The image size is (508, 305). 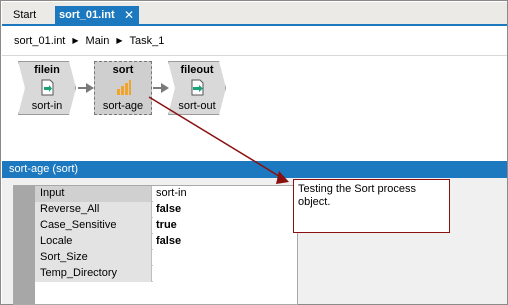 I want to click on file-output-icon, so click(x=197, y=87).